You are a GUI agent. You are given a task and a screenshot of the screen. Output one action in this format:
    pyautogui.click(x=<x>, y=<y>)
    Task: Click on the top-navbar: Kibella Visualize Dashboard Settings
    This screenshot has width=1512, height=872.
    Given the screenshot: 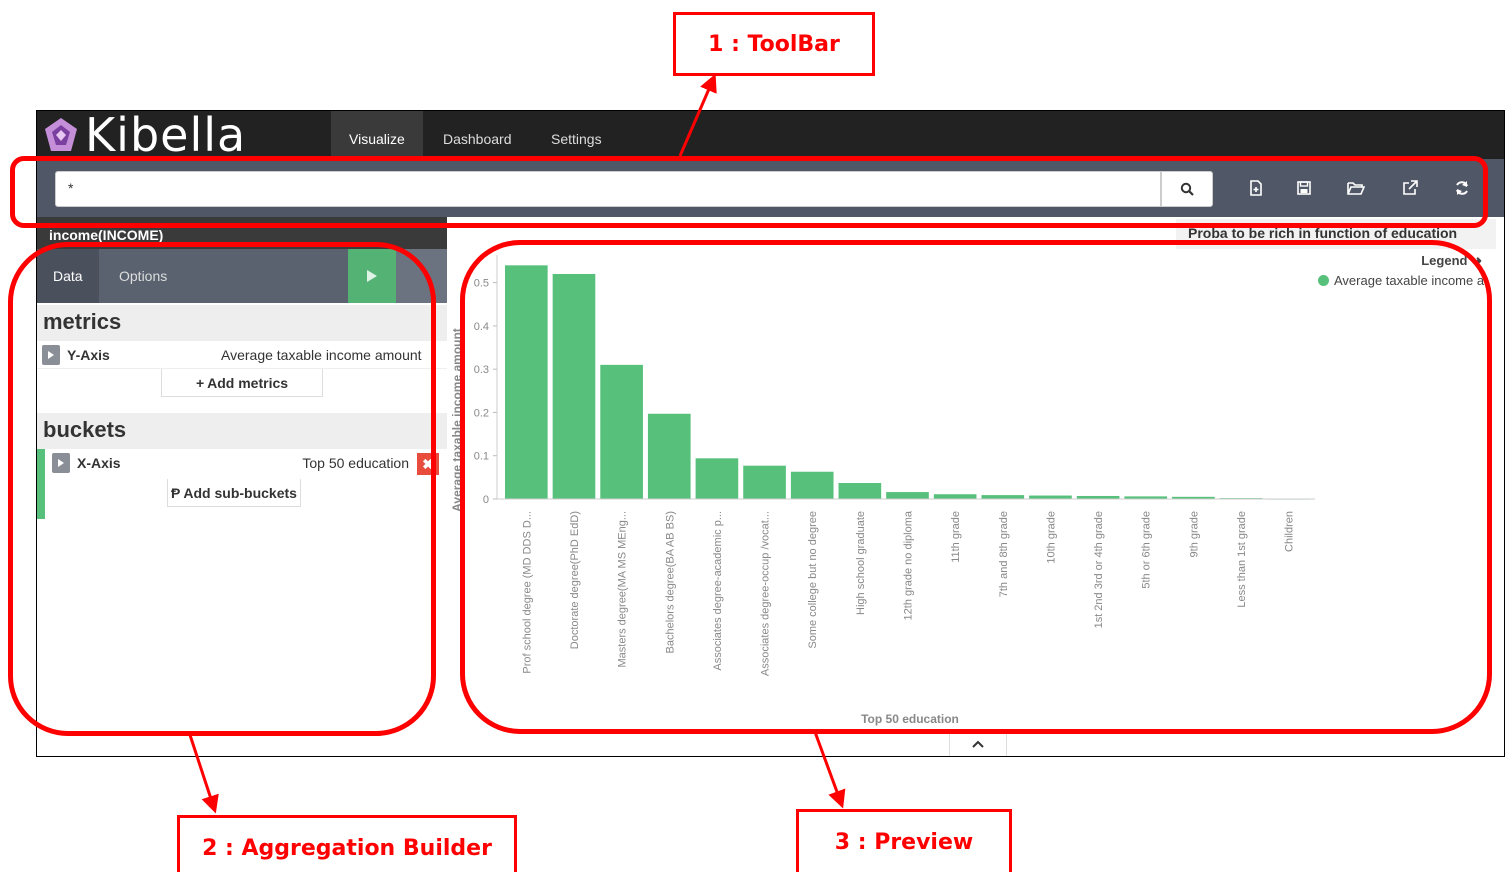 What is the action you would take?
    pyautogui.click(x=770, y=135)
    